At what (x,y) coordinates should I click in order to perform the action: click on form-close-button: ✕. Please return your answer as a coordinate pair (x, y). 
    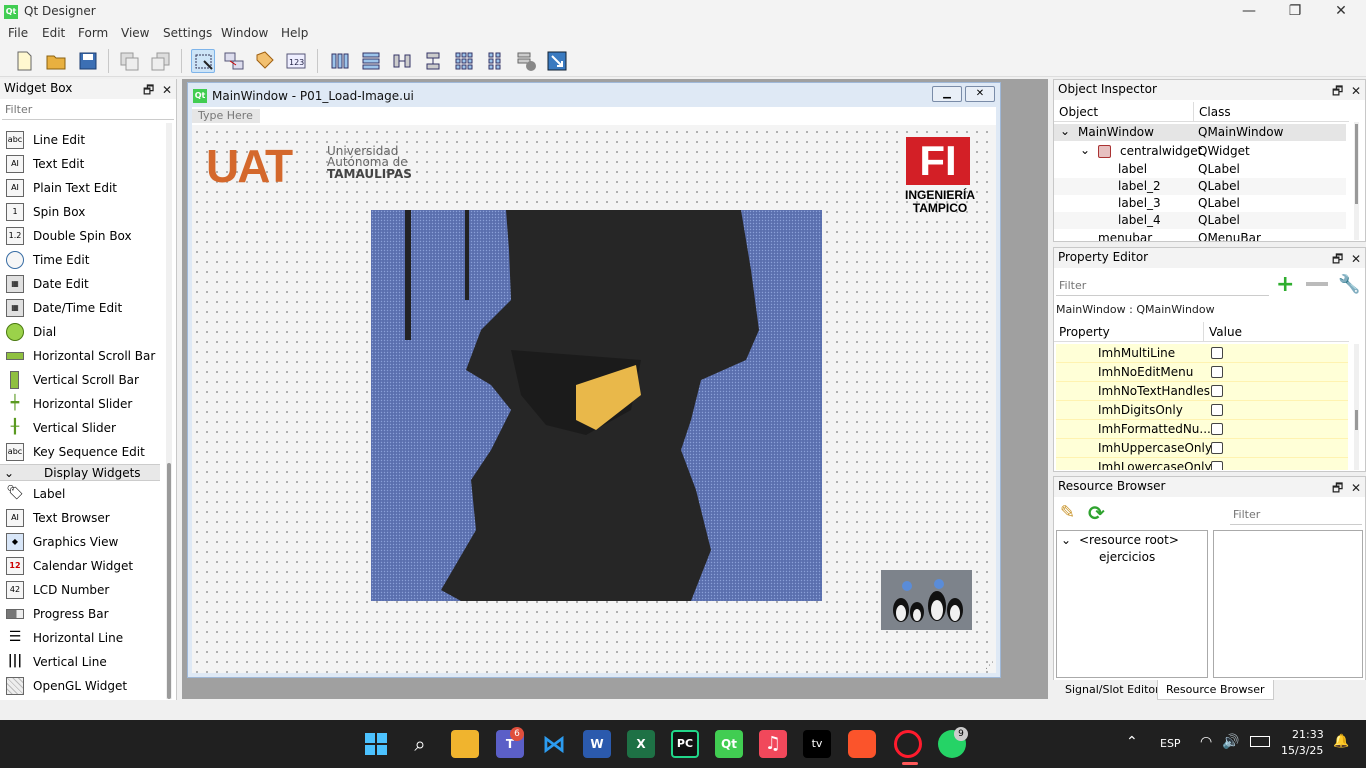
    Looking at the image, I should click on (980, 94).